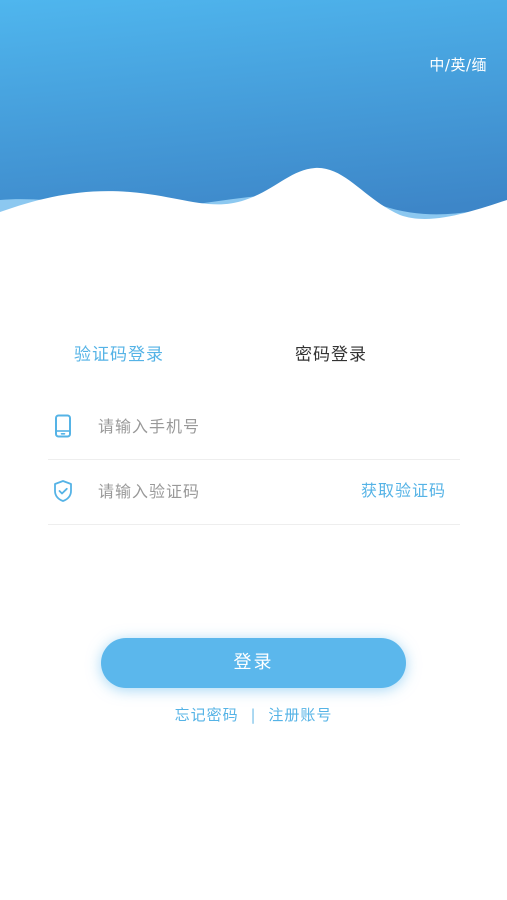 The width and height of the screenshot is (507, 900). I want to click on verification-code-field: 获取验证码, so click(254, 491).